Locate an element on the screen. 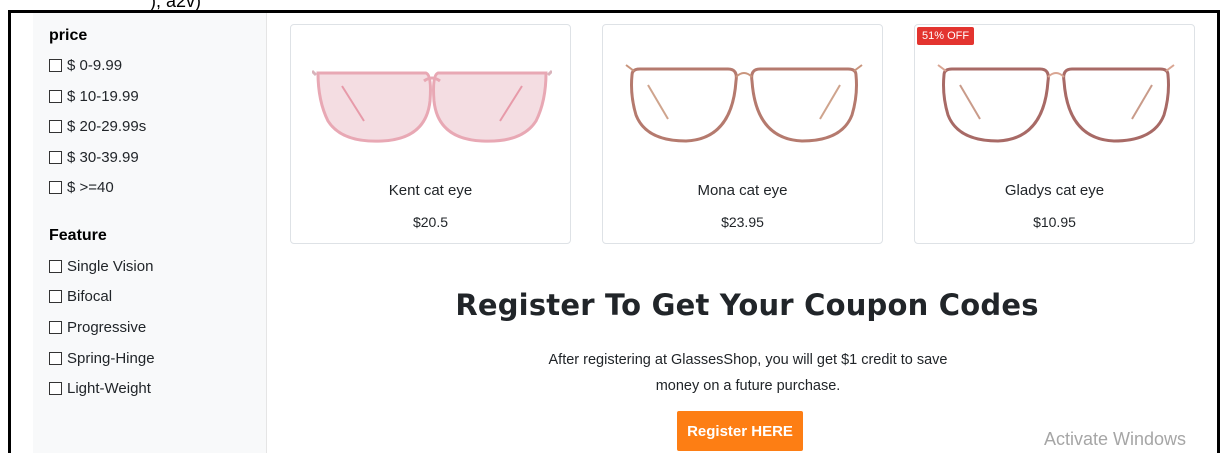 Image resolution: width=1220 pixels, height=453 pixels. filter-option-label: Single Vision is located at coordinates (110, 266).